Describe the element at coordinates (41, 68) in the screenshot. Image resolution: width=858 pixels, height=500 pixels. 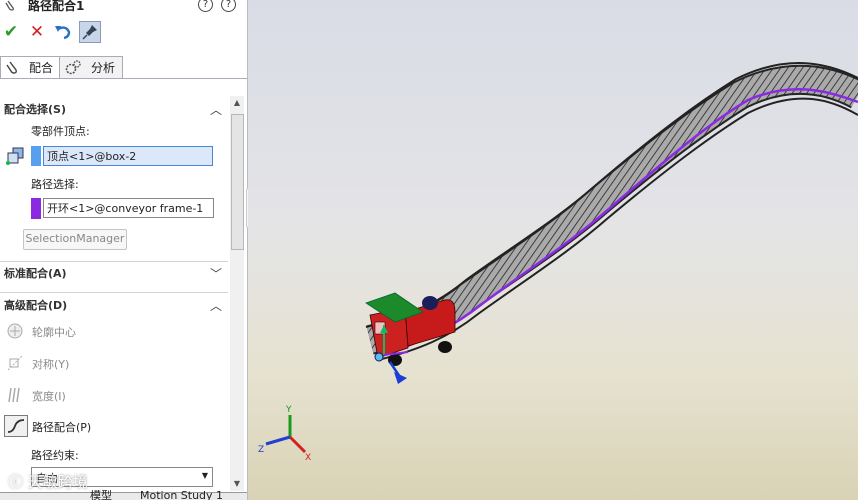
I see `tab-mates-label: 配合` at that location.